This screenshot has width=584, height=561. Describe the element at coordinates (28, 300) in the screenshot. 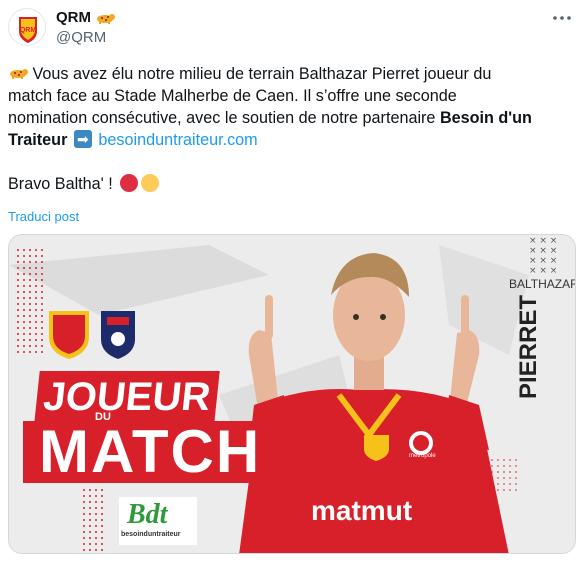

I see `dot-pattern-left` at that location.